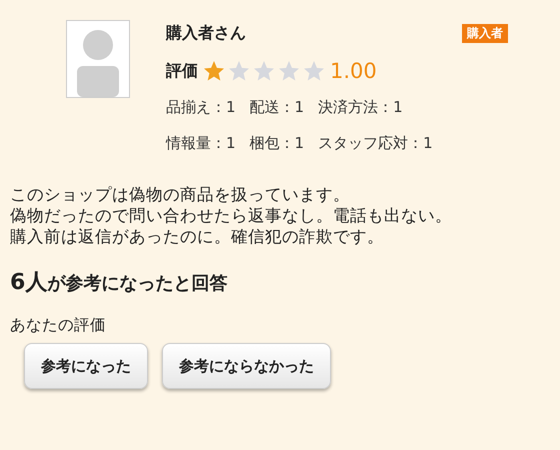 The height and width of the screenshot is (450, 560). I want to click on review-text: このショップは偽物の商品を扱っています。 偽物だったので問い合わせたら返事なし。電話も出ない。 購入前は返信があったのに。確信犯の詐欺です。, so click(231, 215).